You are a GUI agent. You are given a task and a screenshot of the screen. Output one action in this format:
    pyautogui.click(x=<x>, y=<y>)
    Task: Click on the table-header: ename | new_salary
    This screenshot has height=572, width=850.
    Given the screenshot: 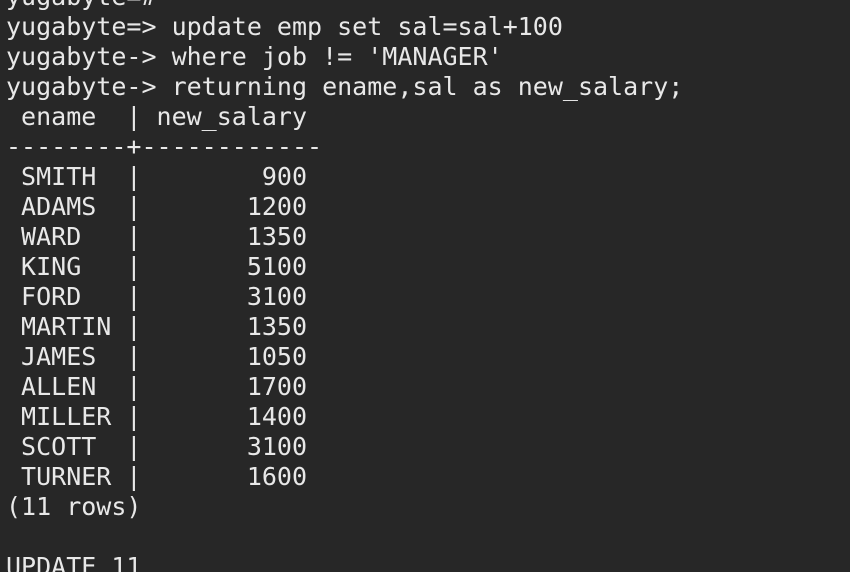 What is the action you would take?
    pyautogui.click(x=164, y=116)
    